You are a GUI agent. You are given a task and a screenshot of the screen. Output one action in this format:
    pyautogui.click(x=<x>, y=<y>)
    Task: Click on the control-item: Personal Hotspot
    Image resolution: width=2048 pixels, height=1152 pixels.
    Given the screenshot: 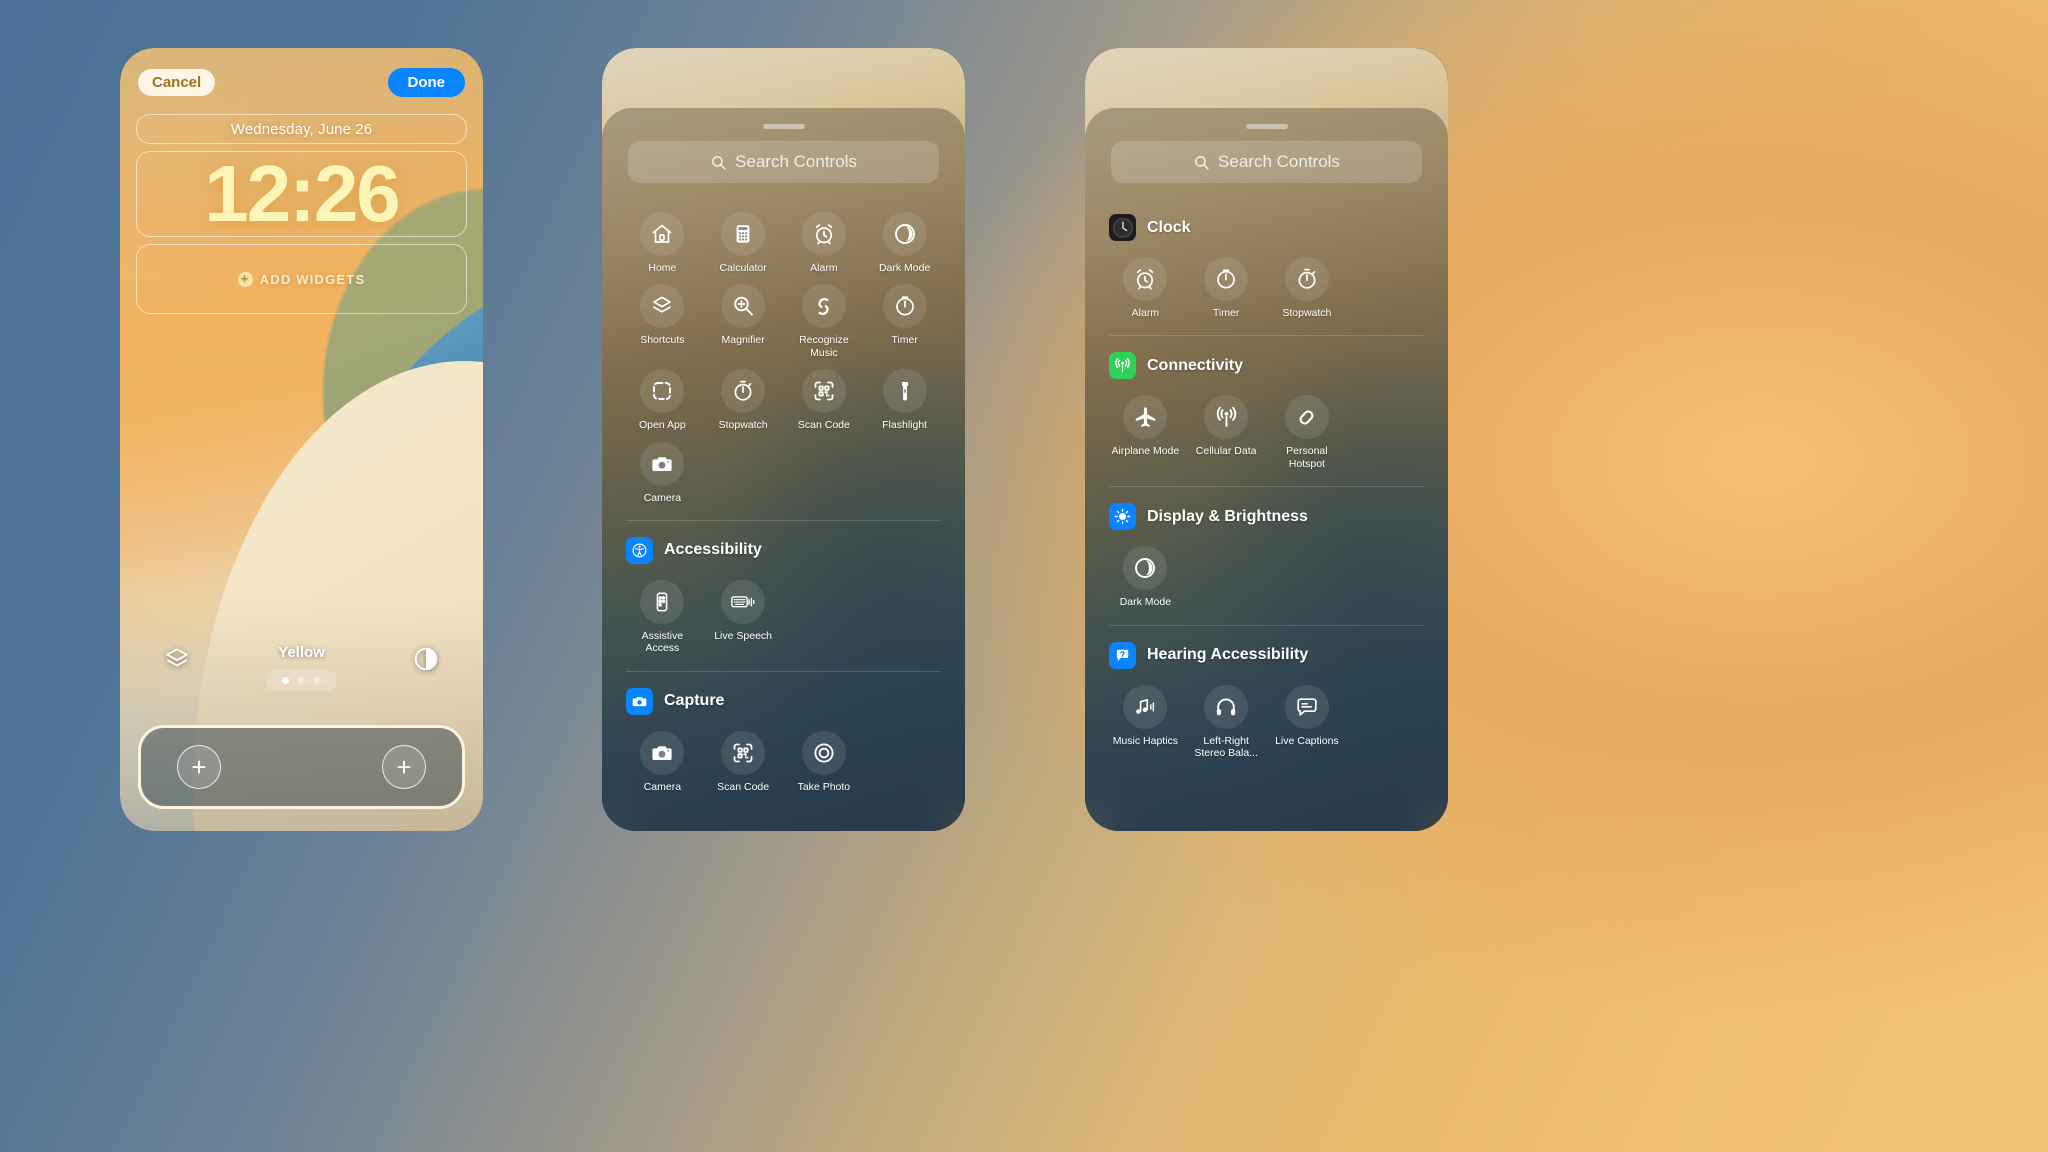 What is the action you would take?
    pyautogui.click(x=1307, y=434)
    